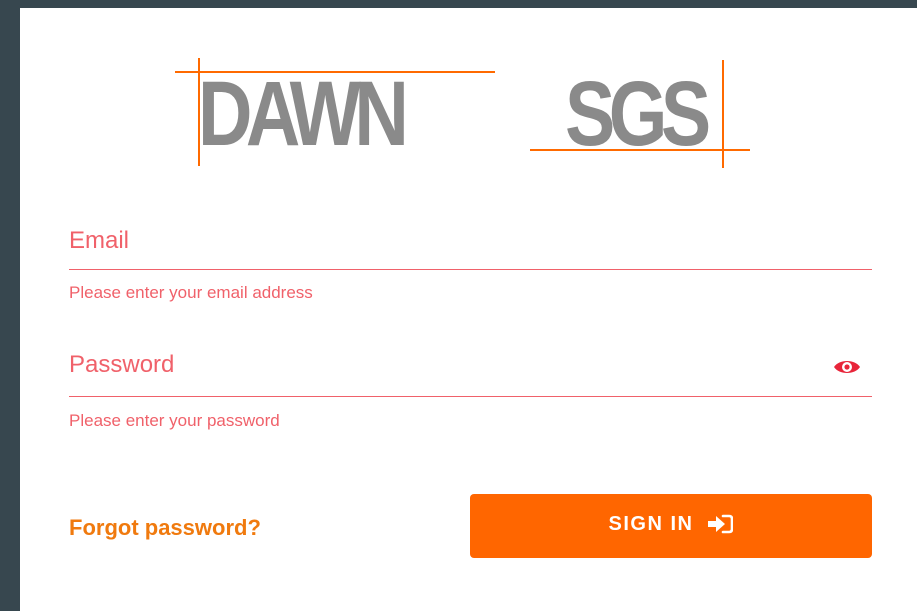 This screenshot has height=611, width=917. Describe the element at coordinates (470, 396) in the screenshot. I see `password-underline` at that location.